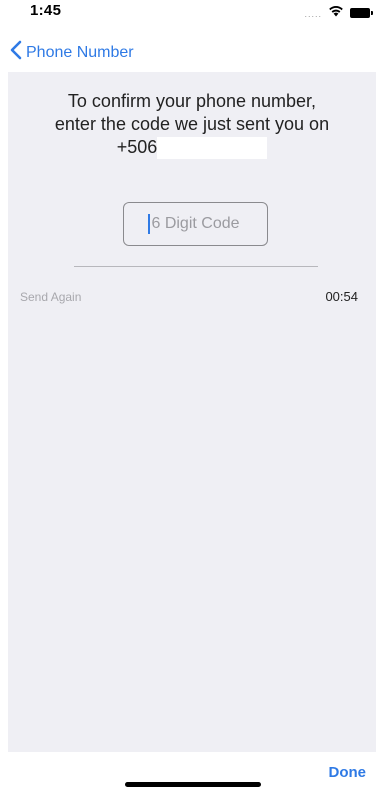 The image size is (384, 789). I want to click on instruction-line-1: To confirm your phone number,, so click(192, 101).